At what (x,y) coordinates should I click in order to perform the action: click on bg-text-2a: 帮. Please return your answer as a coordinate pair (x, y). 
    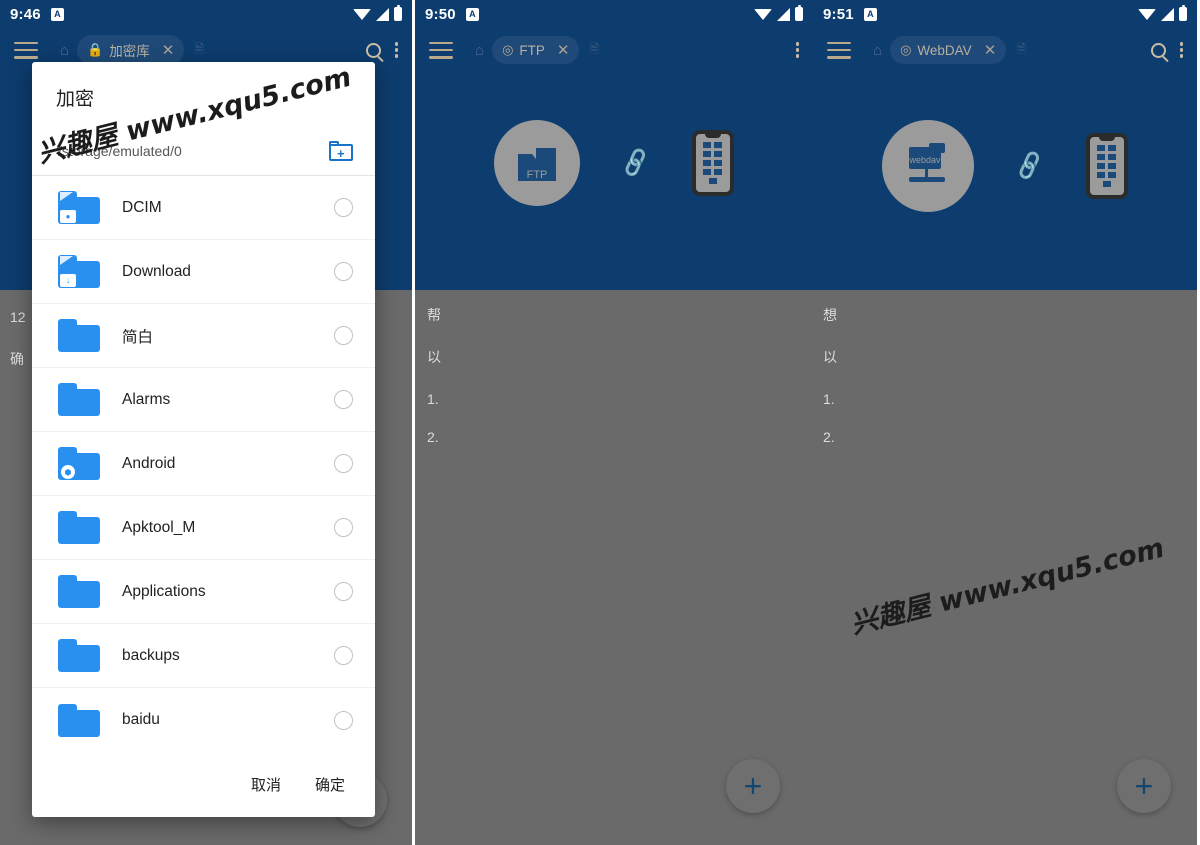
    Looking at the image, I should click on (434, 315).